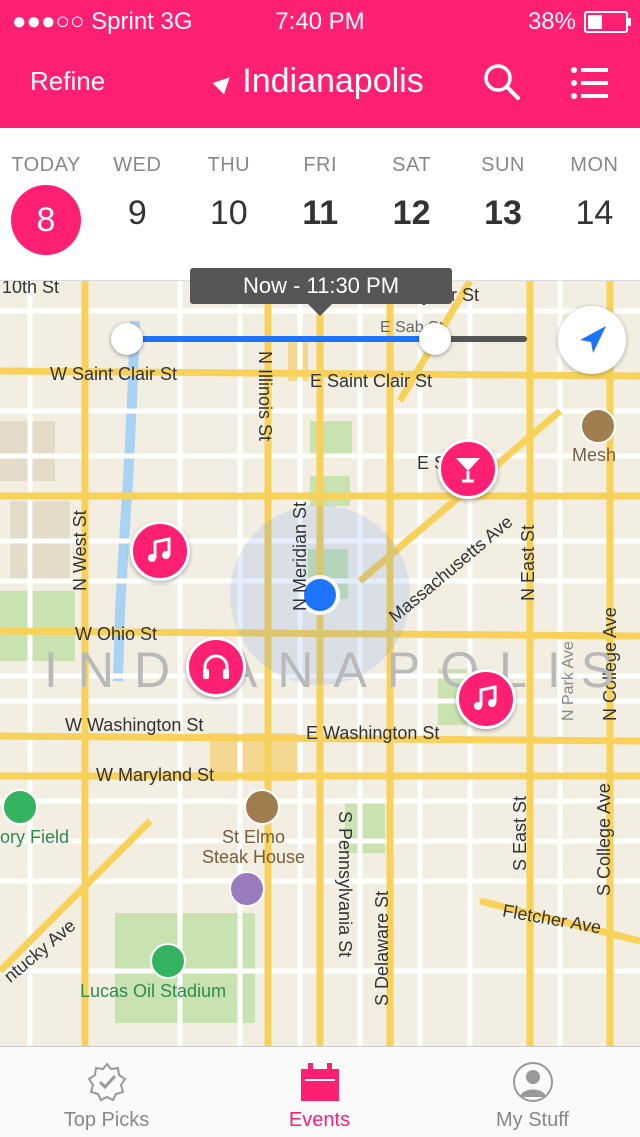 This screenshot has height=1137, width=640. I want to click on day-sun: SUN 13, so click(503, 193).